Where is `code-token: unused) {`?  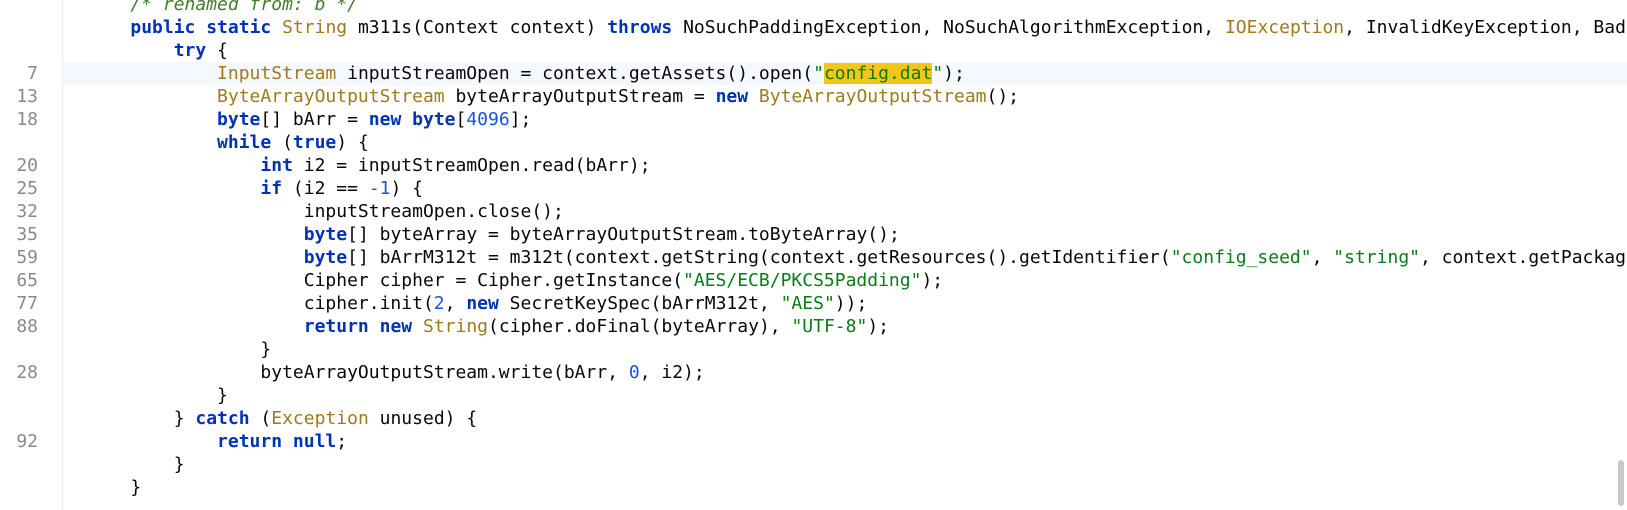
code-token: unused) { is located at coordinates (423, 418).